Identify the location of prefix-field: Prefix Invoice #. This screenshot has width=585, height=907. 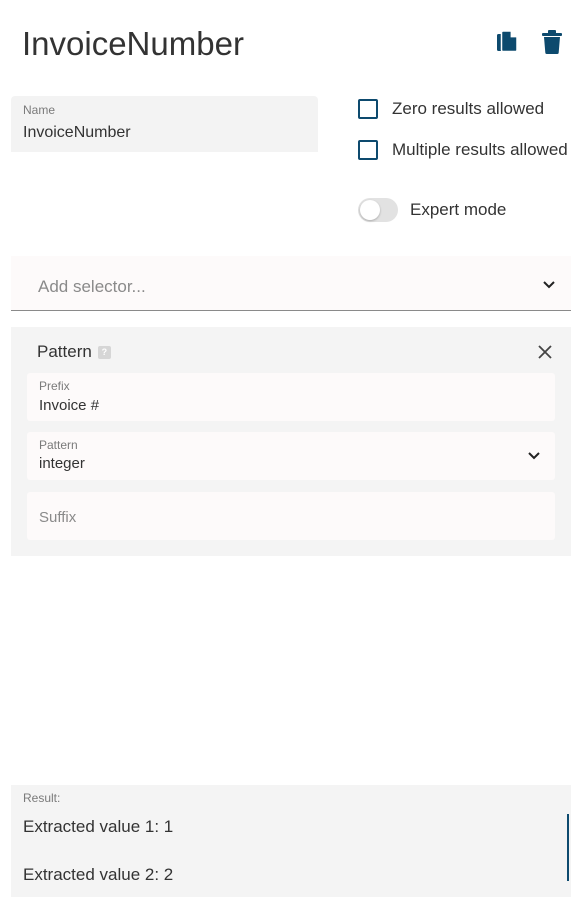
(291, 397).